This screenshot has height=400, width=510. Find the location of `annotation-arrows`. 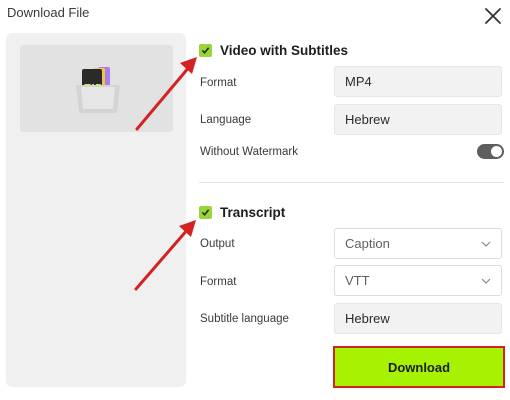

annotation-arrows is located at coordinates (165, 174).